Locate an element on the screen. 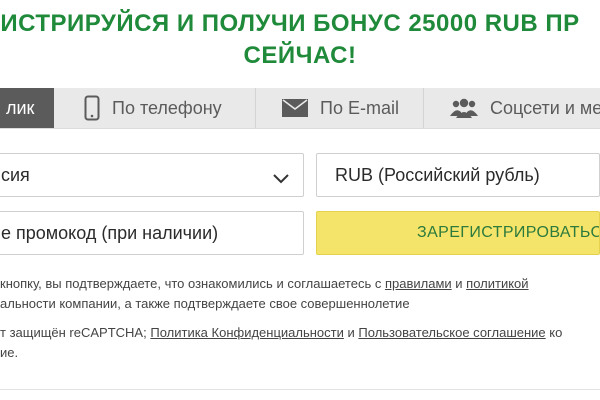  terms-link: Пользовательское соглашение is located at coordinates (451, 332).